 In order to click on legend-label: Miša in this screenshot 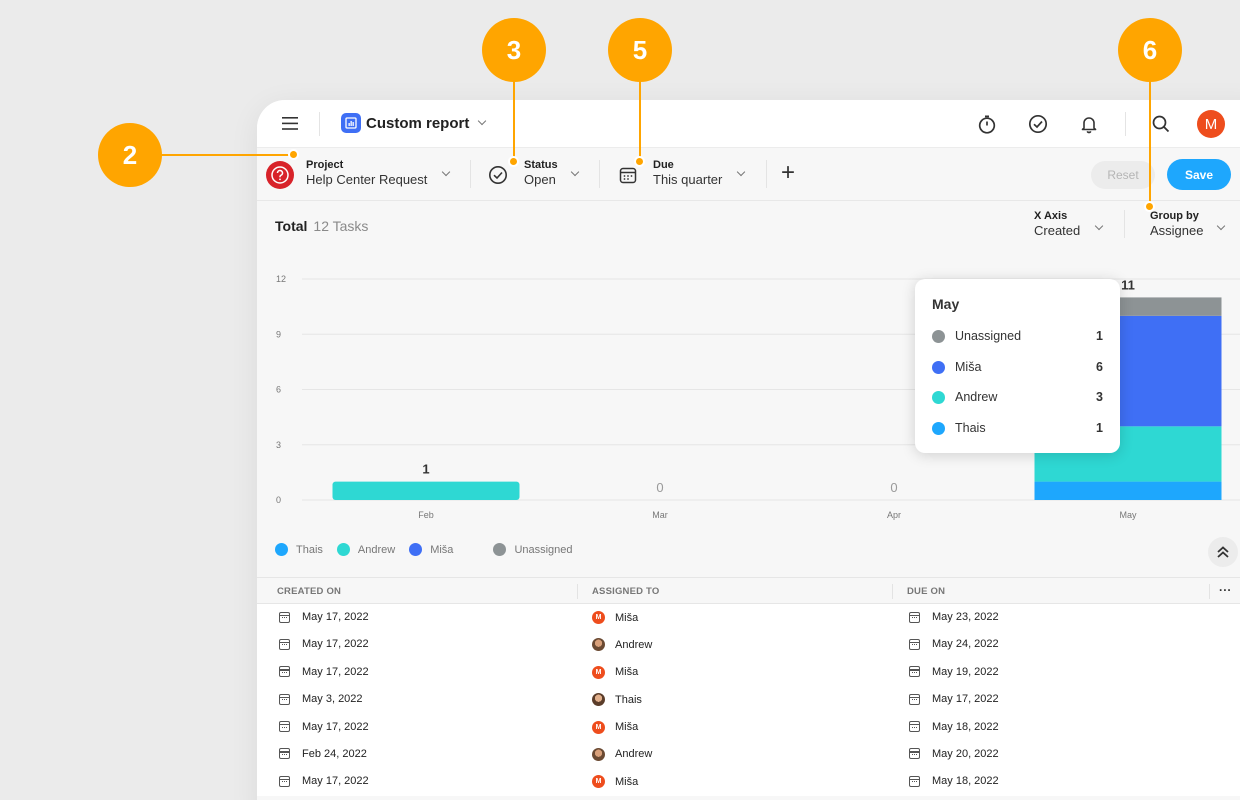, I will do `click(442, 549)`.